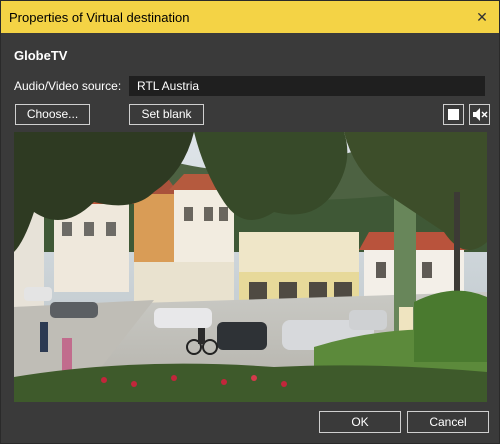 The width and height of the screenshot is (500, 444). I want to click on speaker-mute-icon, so click(480, 114).